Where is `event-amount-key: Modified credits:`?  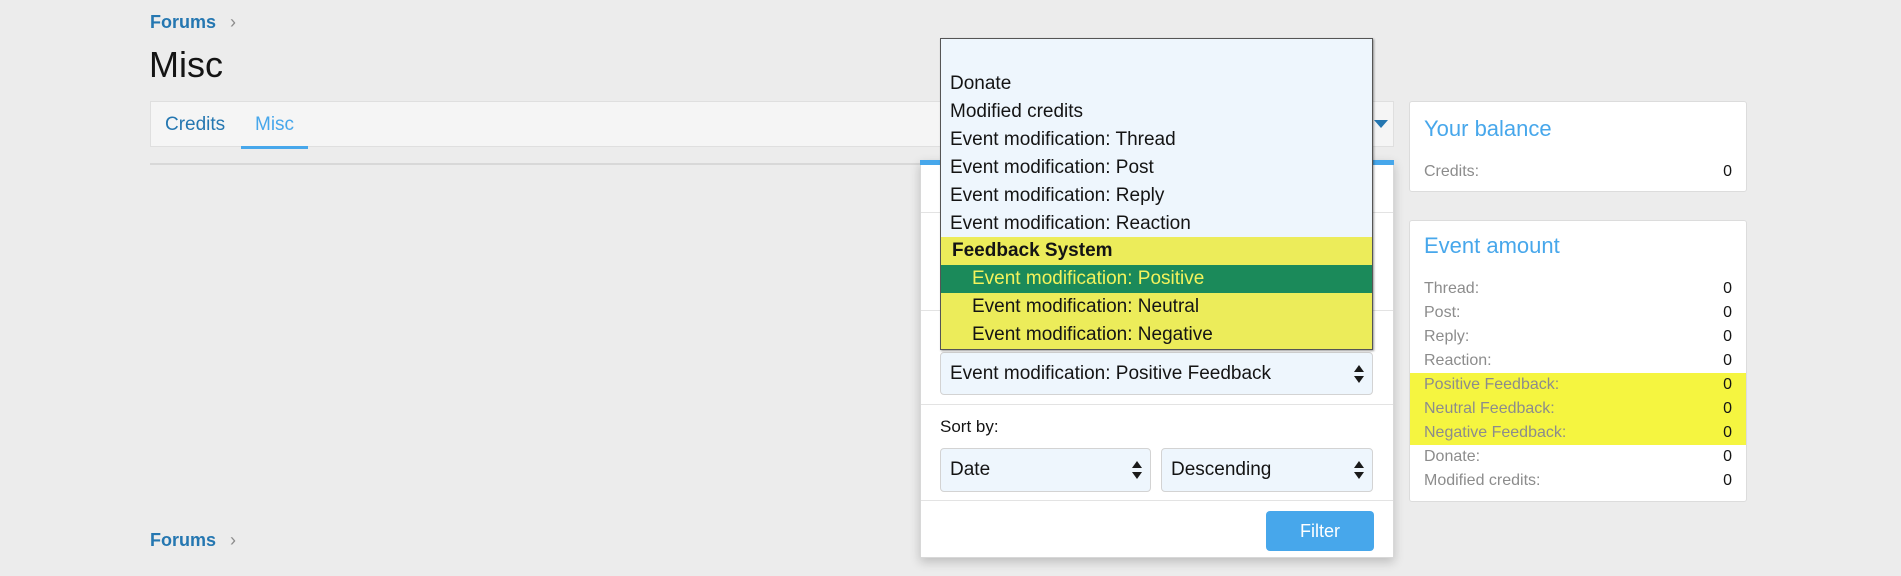 event-amount-key: Modified credits: is located at coordinates (1482, 480).